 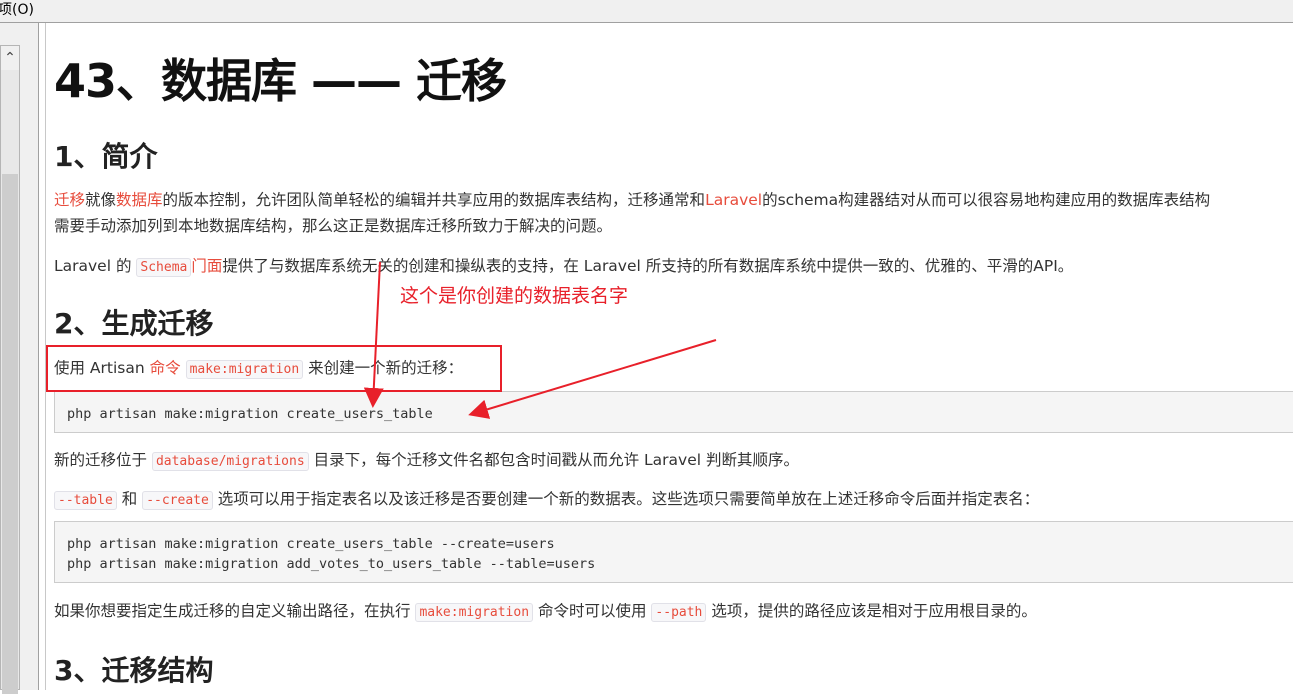 What do you see at coordinates (85, 500) in the screenshot?
I see `inline-code-table-option: --table` at bounding box center [85, 500].